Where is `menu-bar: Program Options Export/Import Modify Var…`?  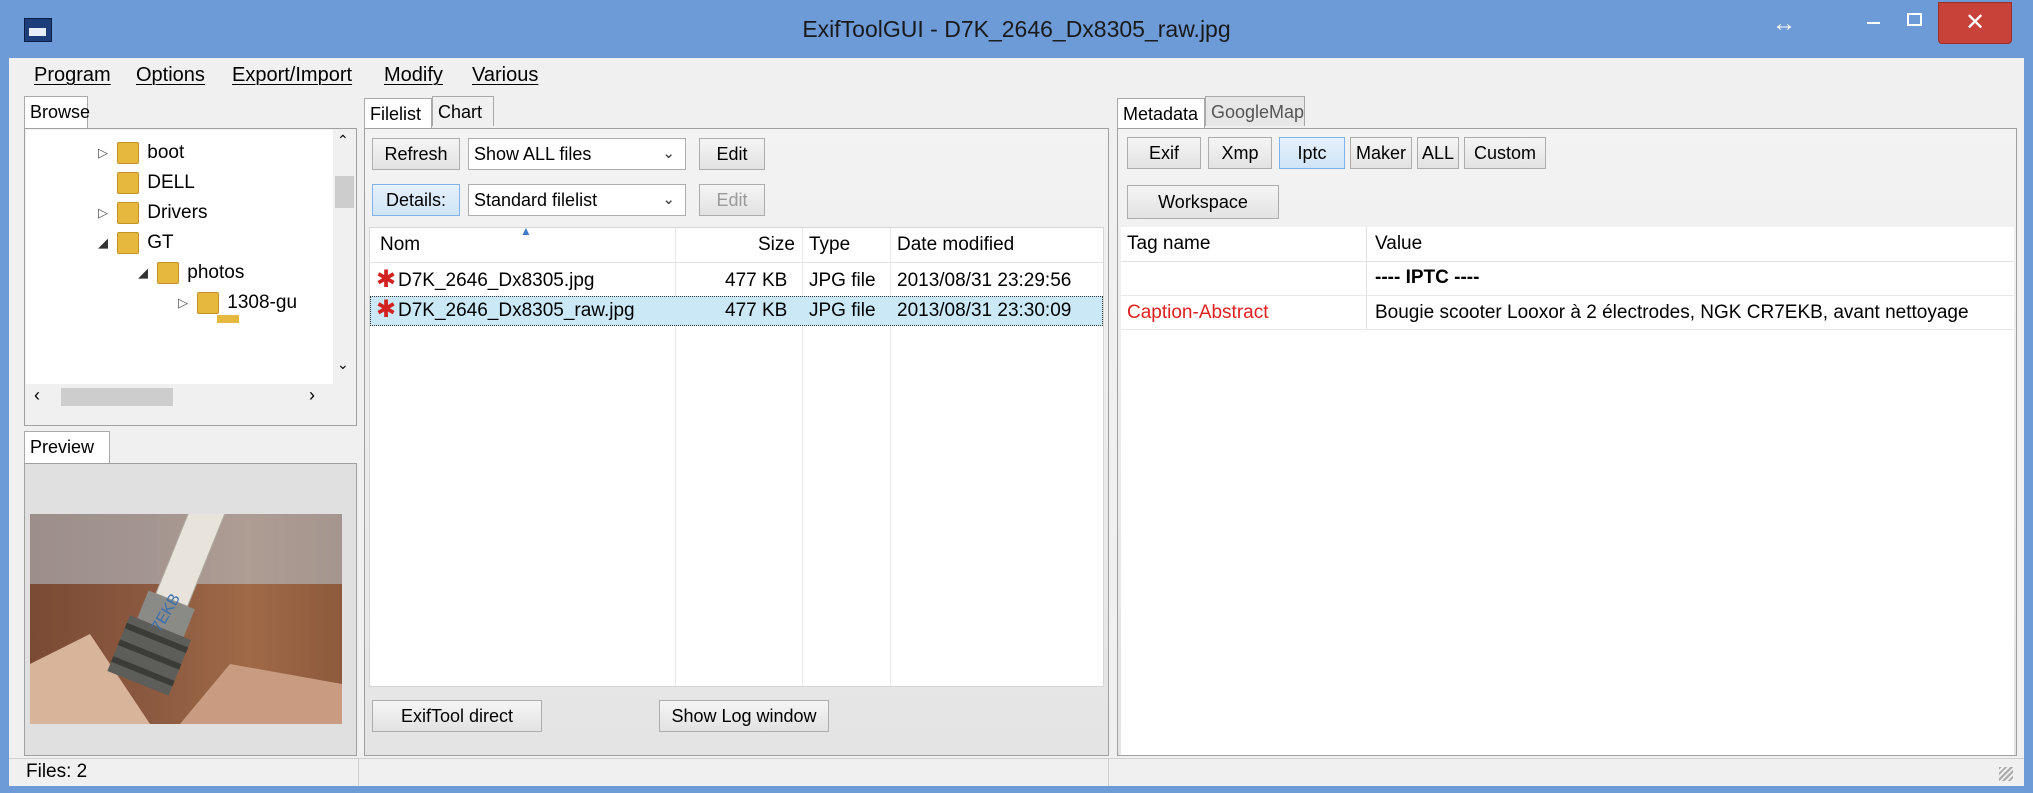
menu-bar: Program Options Export/Import Modify Var… is located at coordinates (1016, 73).